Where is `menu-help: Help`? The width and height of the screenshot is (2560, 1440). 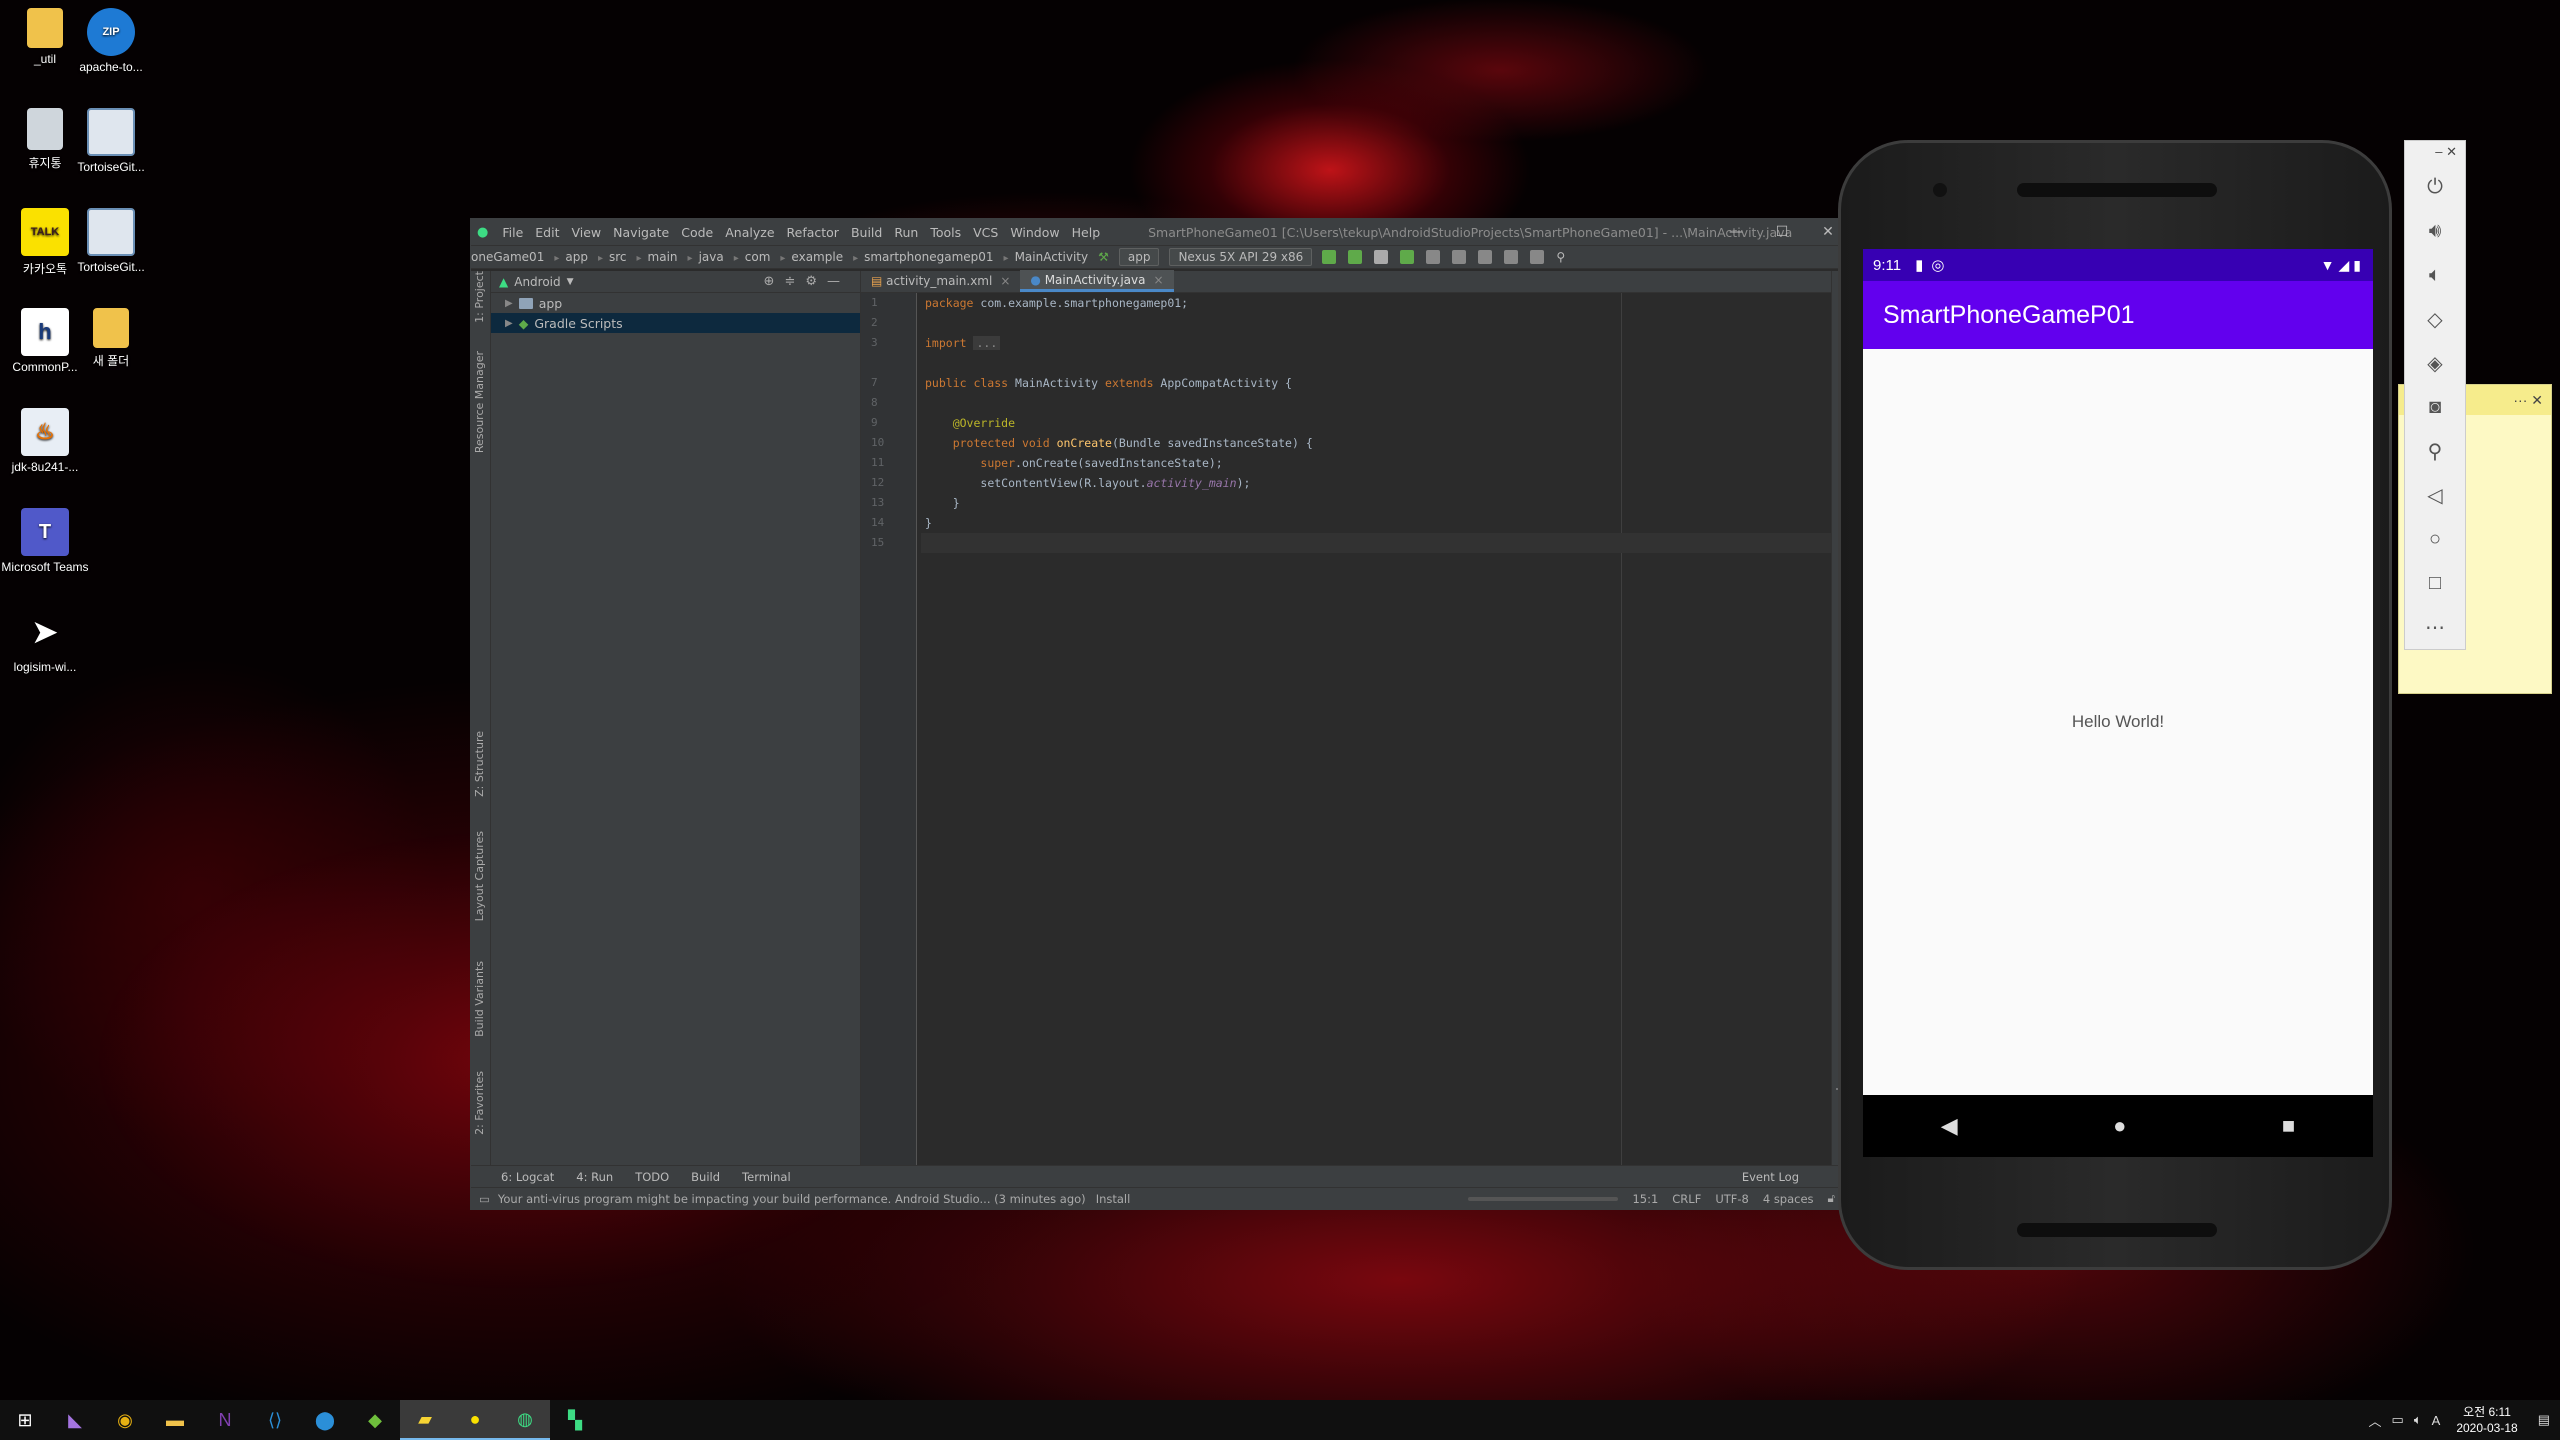
menu-help: Help is located at coordinates (1086, 232).